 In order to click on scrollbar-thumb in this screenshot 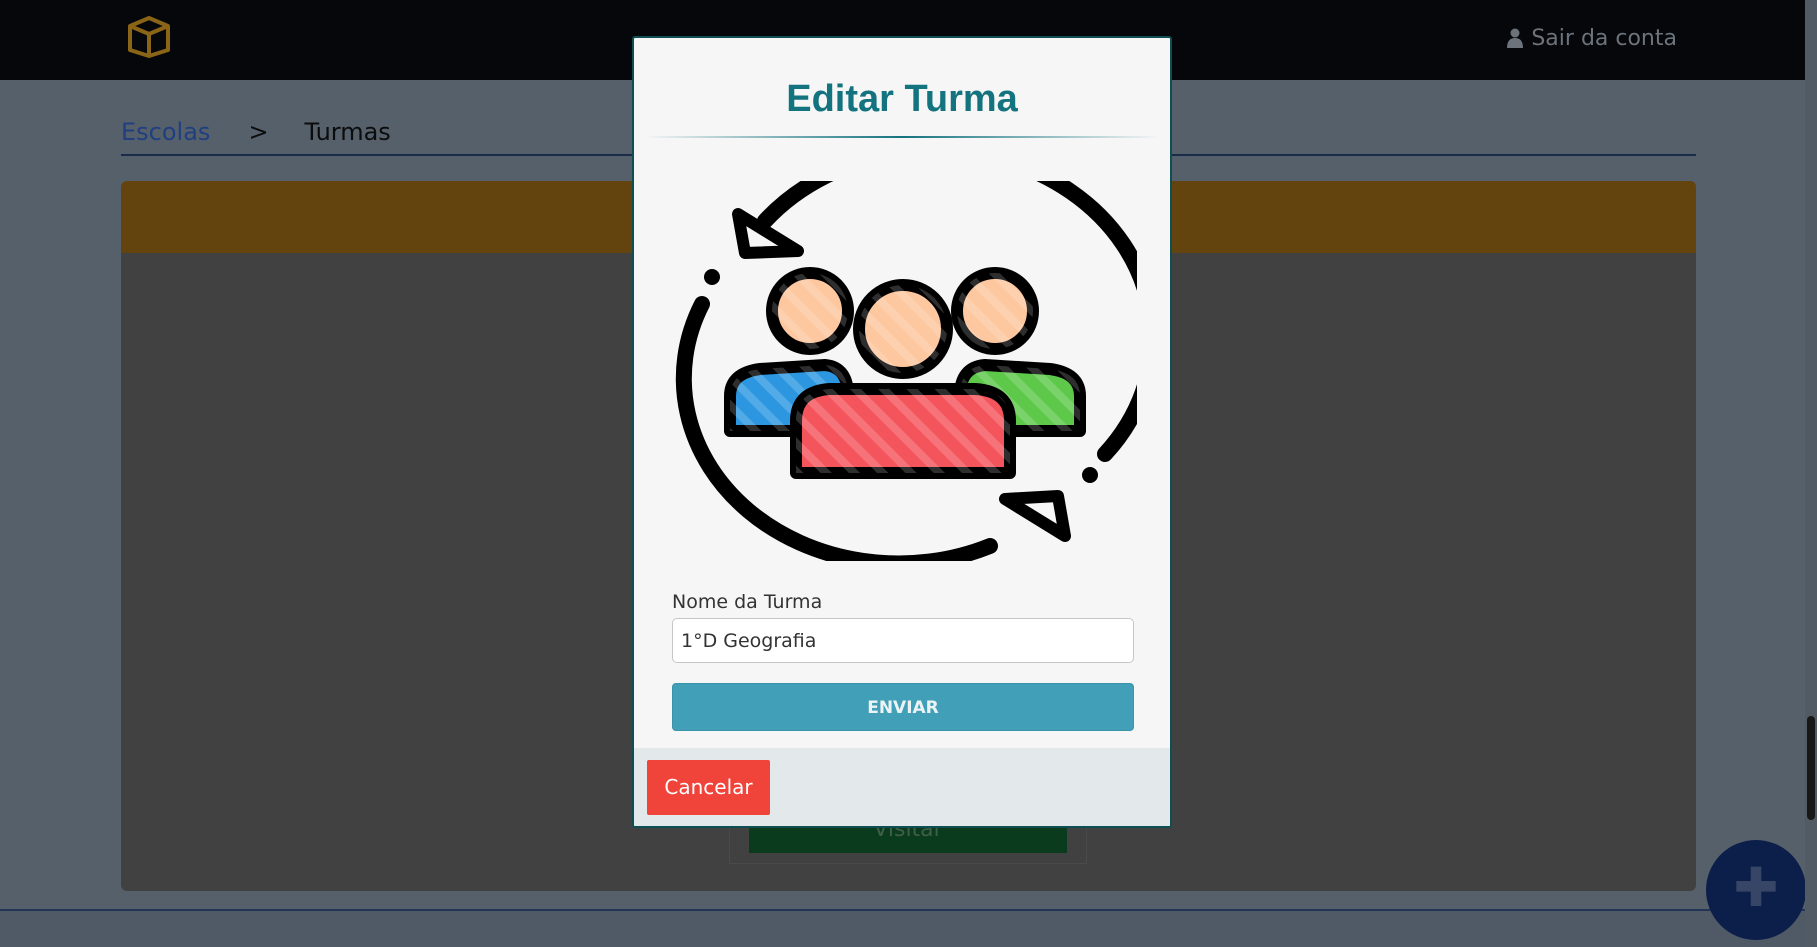, I will do `click(1811, 768)`.